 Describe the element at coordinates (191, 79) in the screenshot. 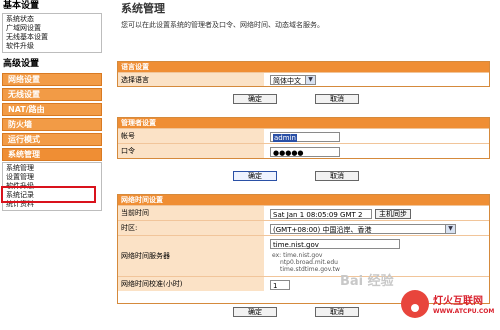

I see `language-label: 选择语言` at that location.